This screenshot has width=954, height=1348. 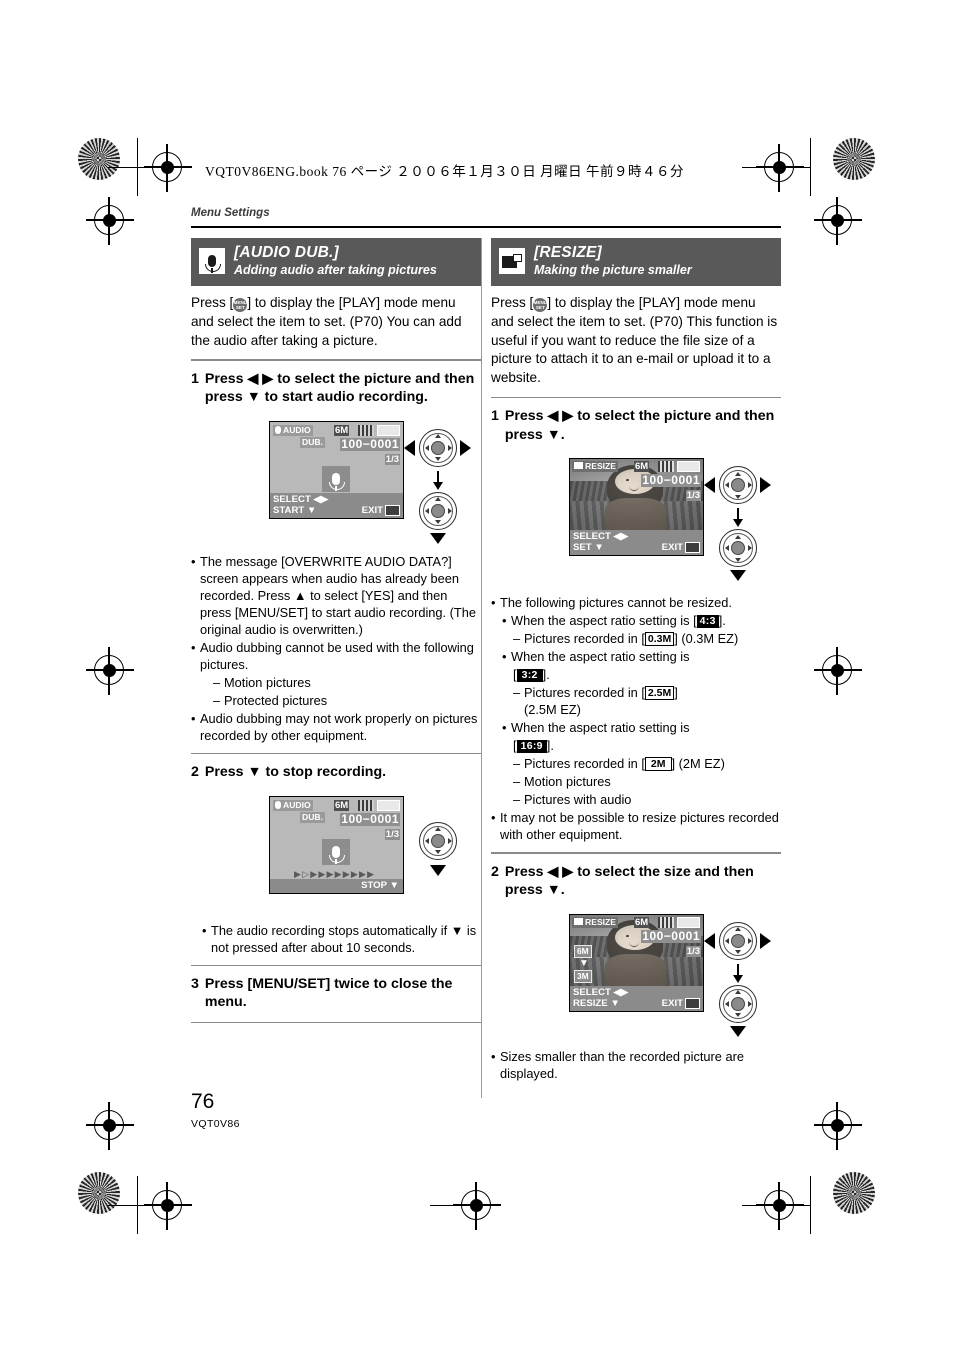 What do you see at coordinates (336, 753) in the screenshot?
I see `rule-above-step2` at bounding box center [336, 753].